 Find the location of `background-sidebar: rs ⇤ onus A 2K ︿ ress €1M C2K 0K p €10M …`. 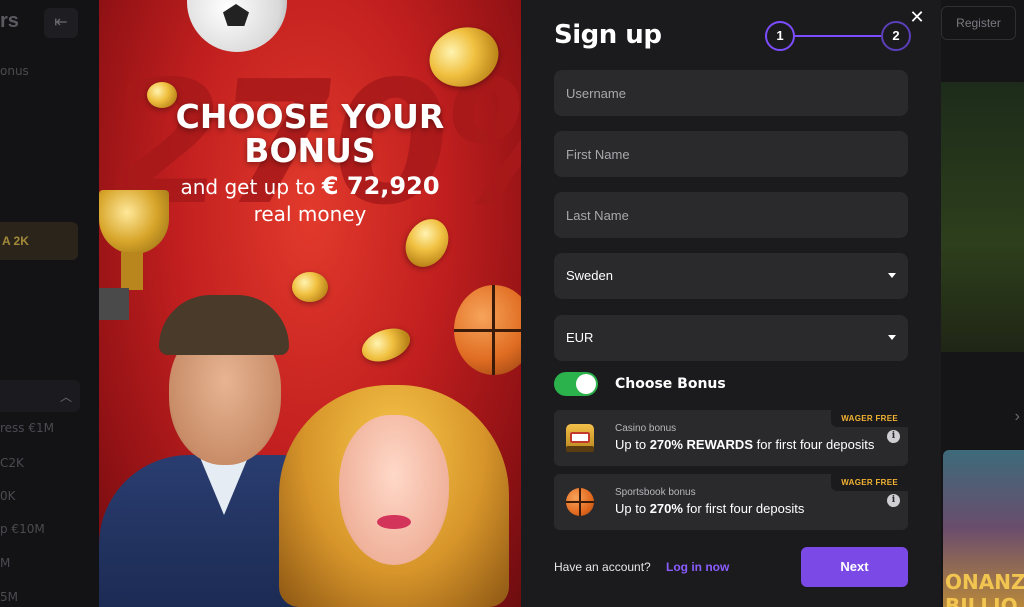

background-sidebar: rs ⇤ onus A 2K ︿ ress €1M C2K 0K p €10M … is located at coordinates (50, 303).